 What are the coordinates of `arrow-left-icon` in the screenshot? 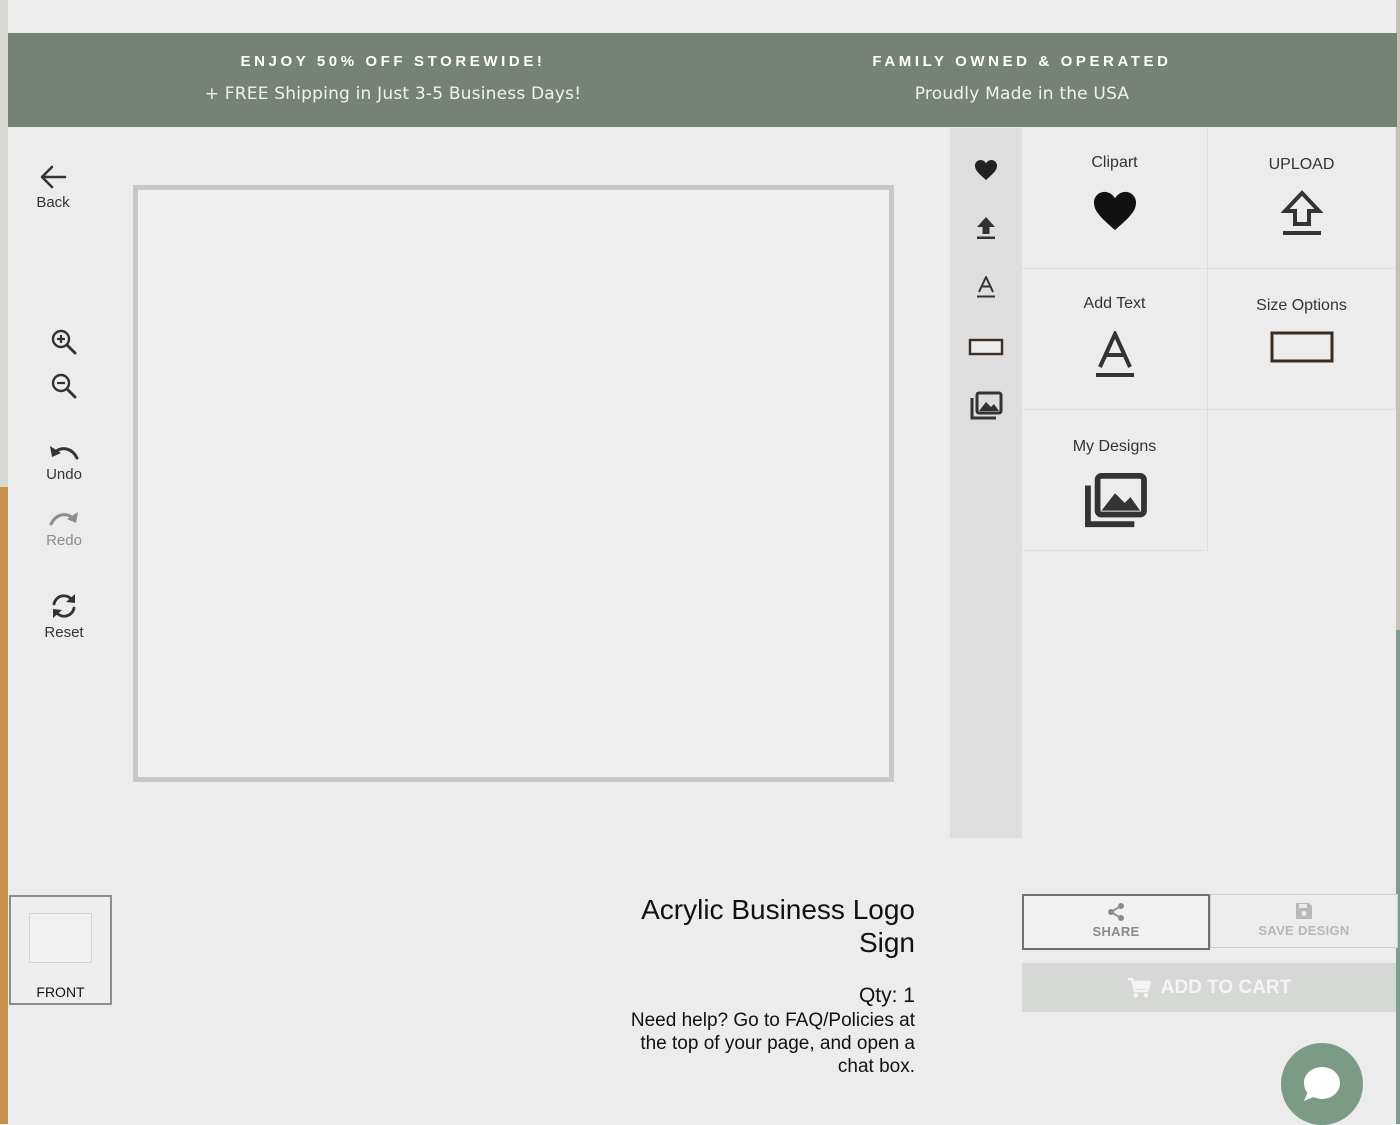 It's located at (53, 177).